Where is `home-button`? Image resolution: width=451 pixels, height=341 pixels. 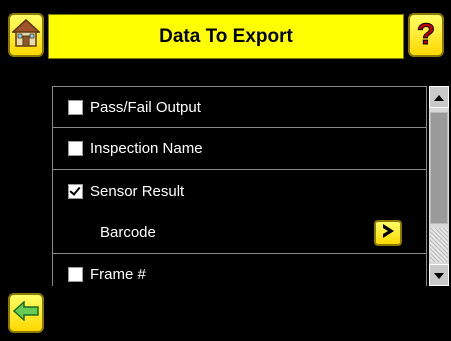
home-button is located at coordinates (26, 35).